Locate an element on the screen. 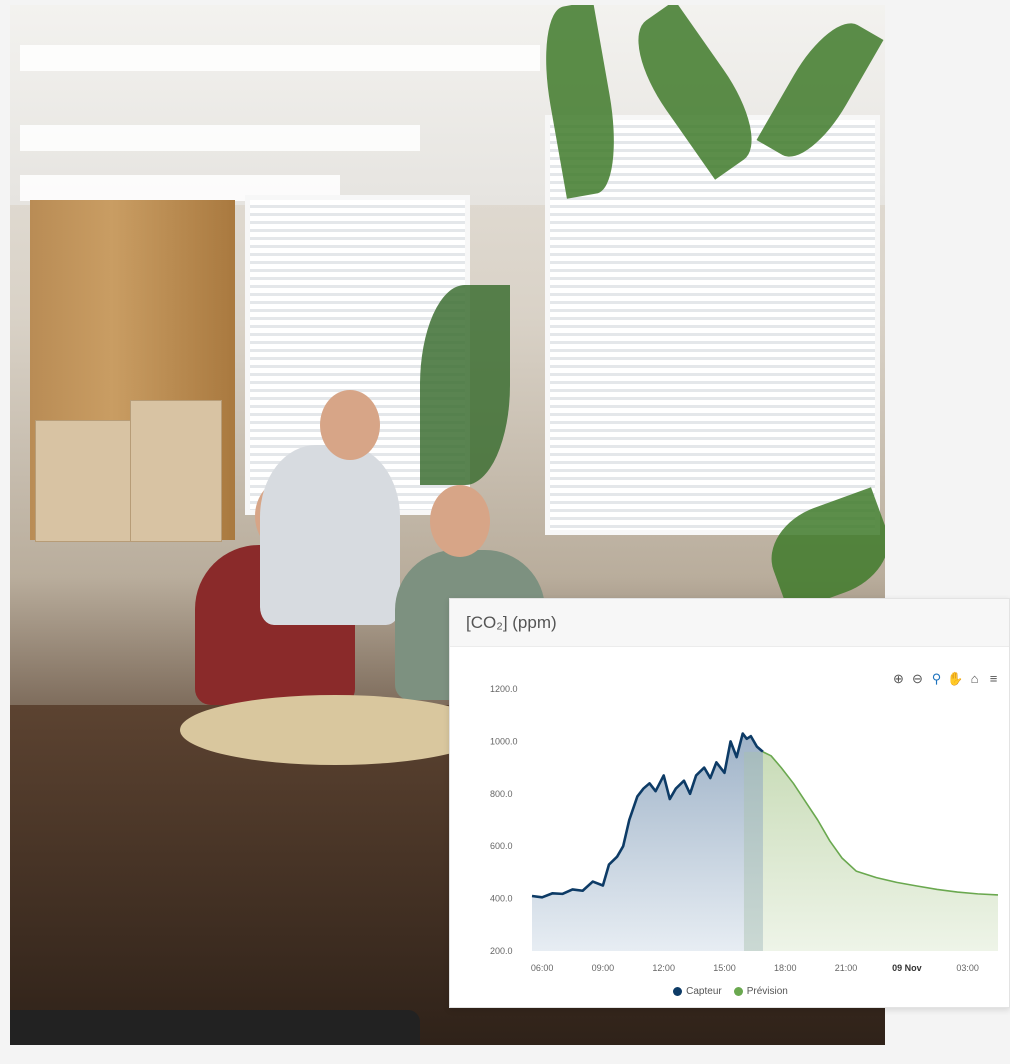 This screenshot has width=1010, height=1064. legend-item-prévision: Prévision is located at coordinates (760, 991).